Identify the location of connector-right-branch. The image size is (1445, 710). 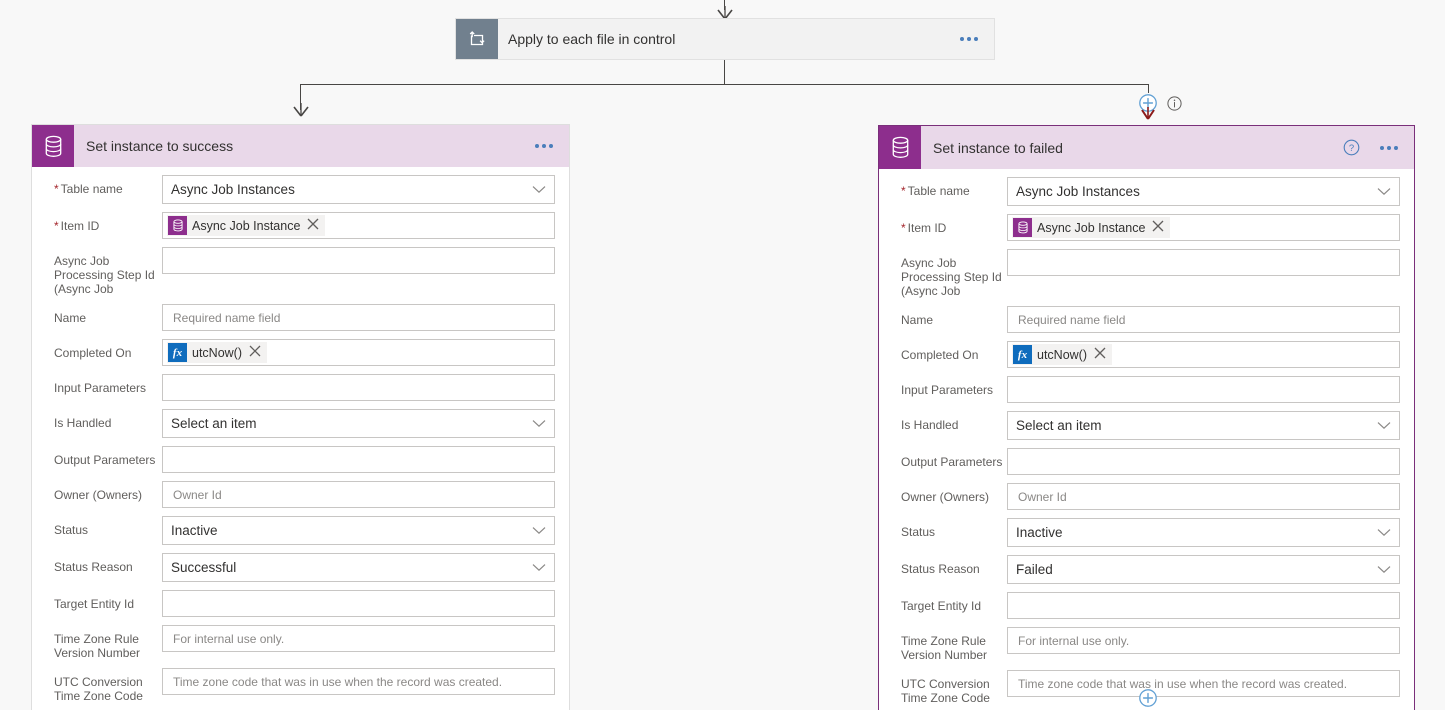
(1148, 88).